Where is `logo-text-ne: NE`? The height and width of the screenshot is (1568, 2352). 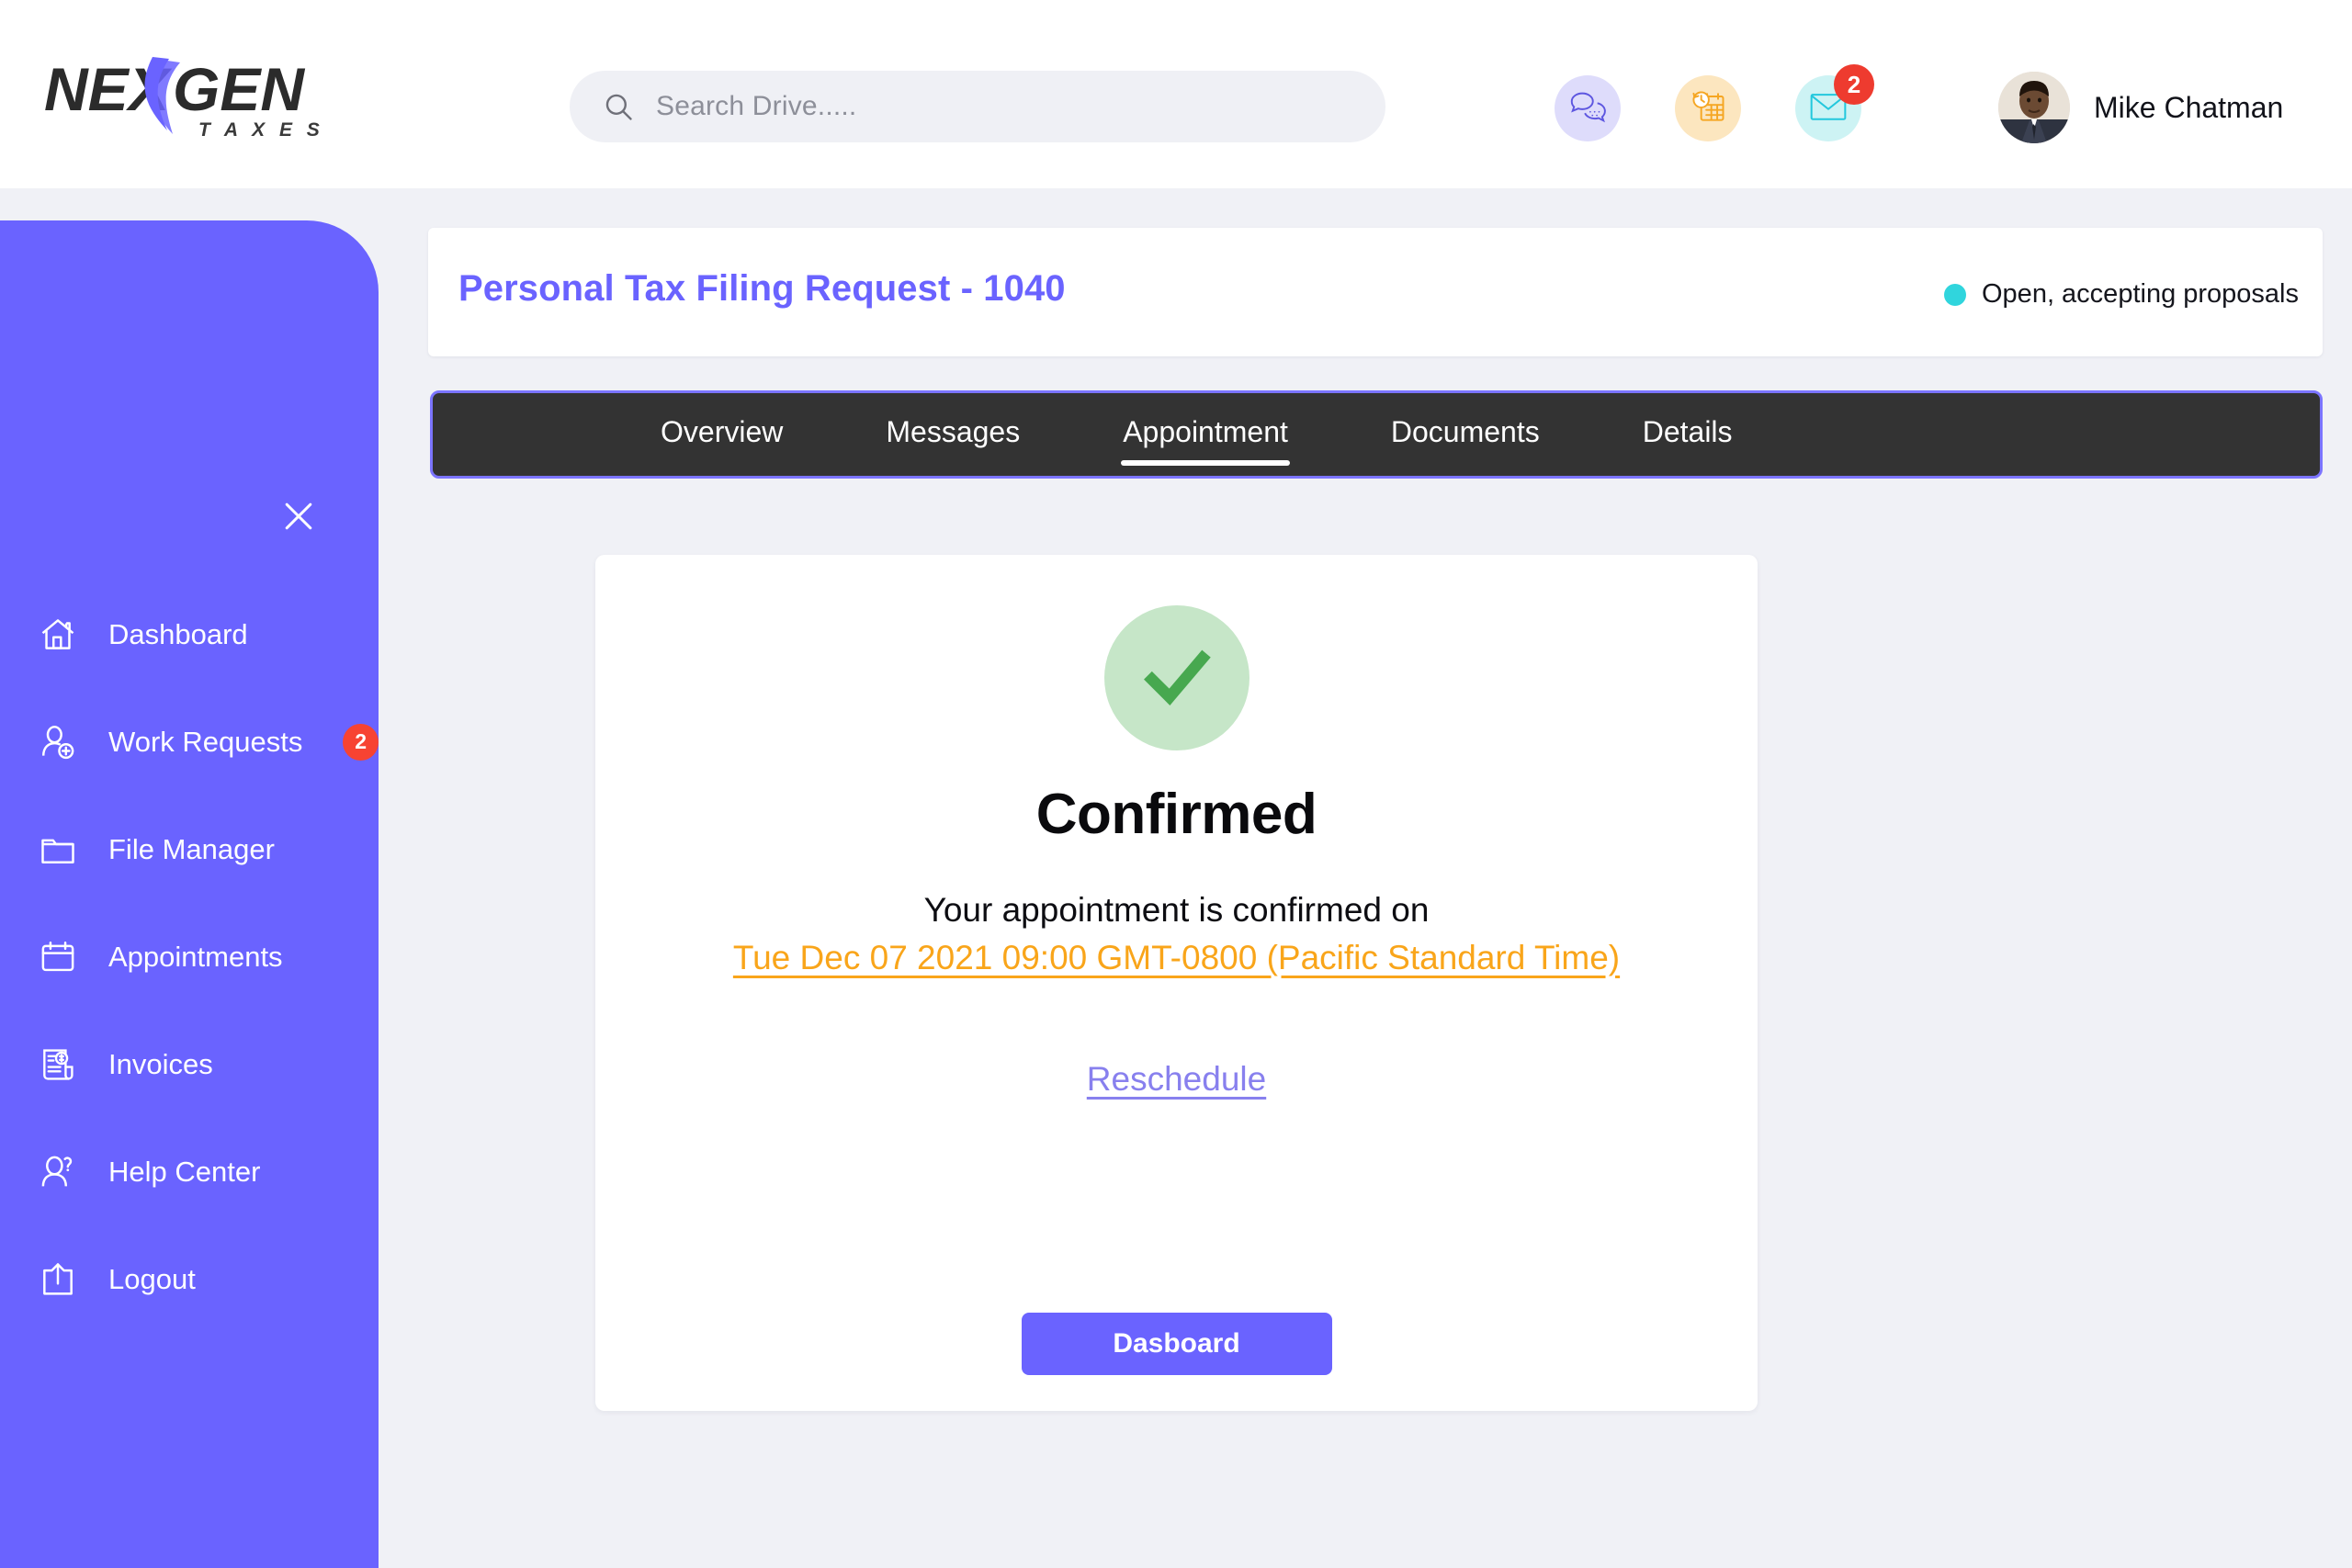 logo-text-ne: NE is located at coordinates (87, 89).